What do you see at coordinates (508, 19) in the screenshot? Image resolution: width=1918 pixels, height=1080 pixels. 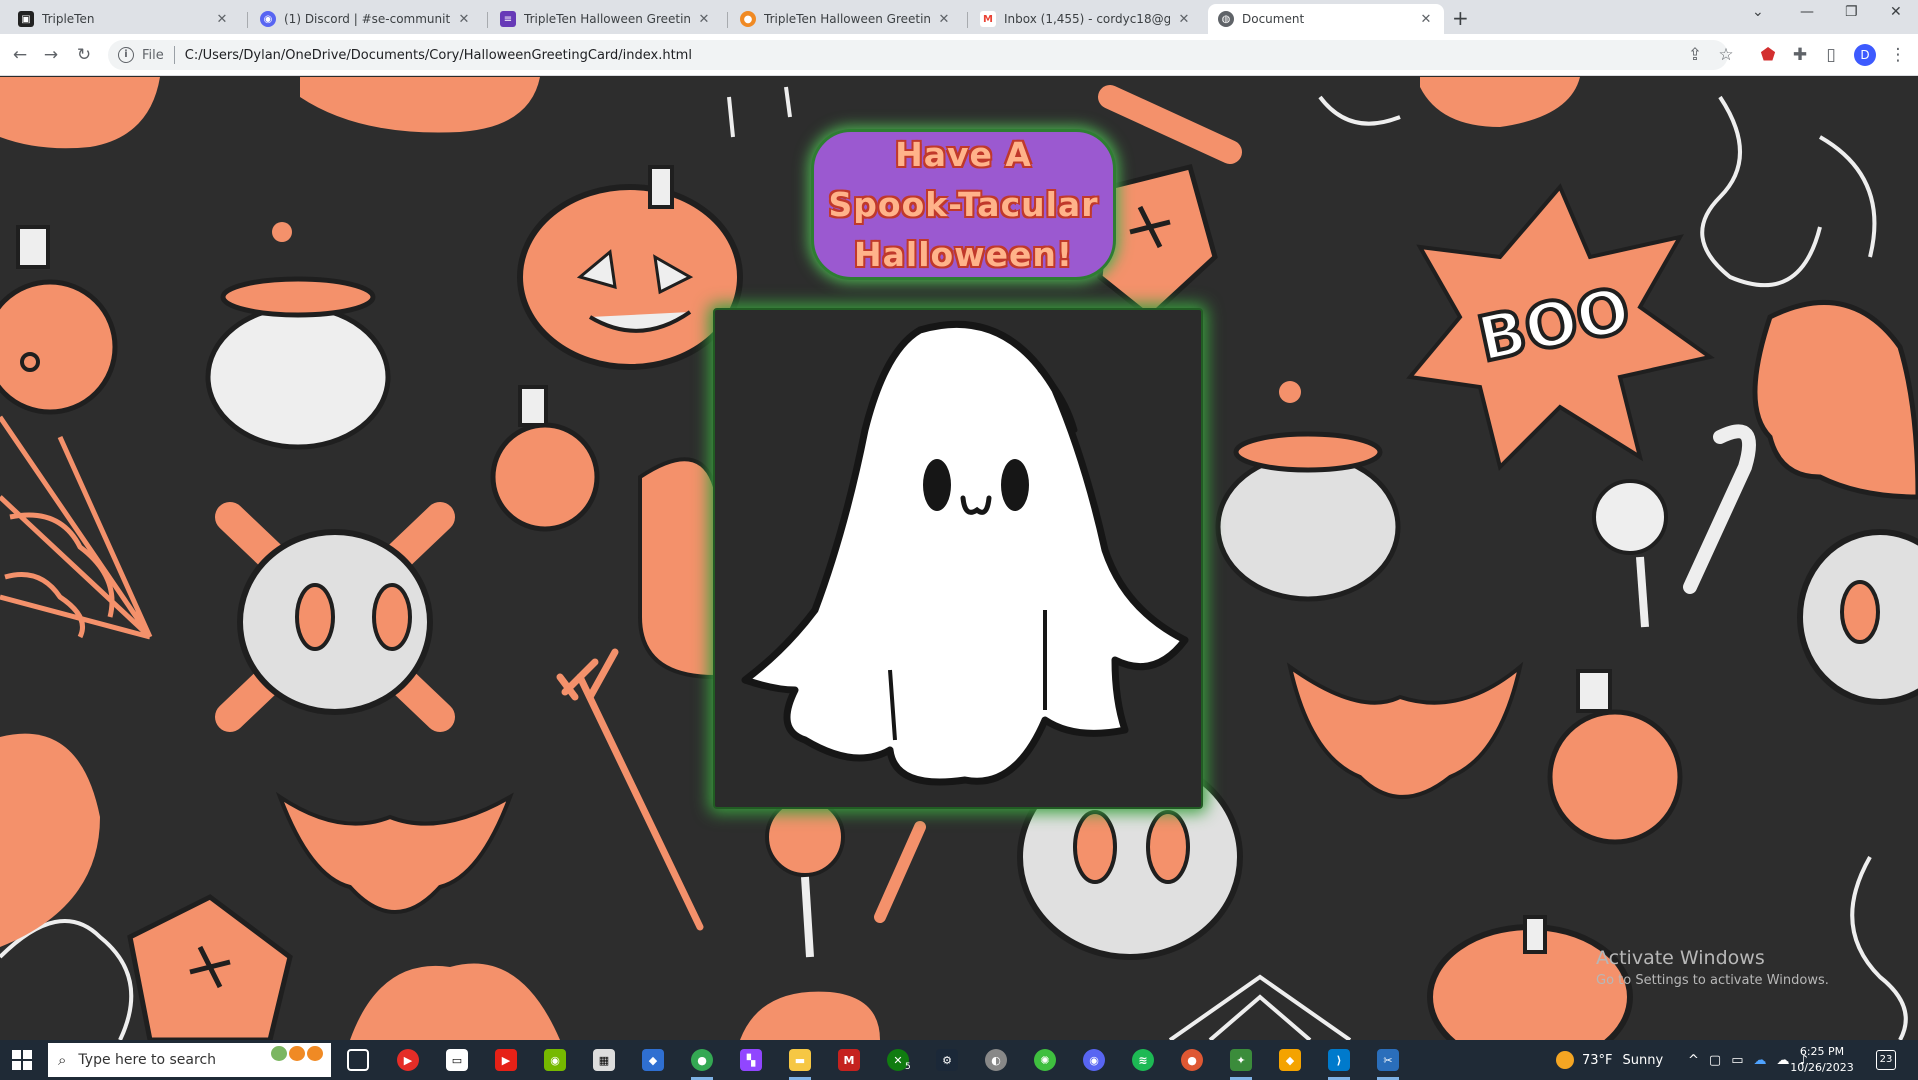 I see `forms-icon: ≡` at bounding box center [508, 19].